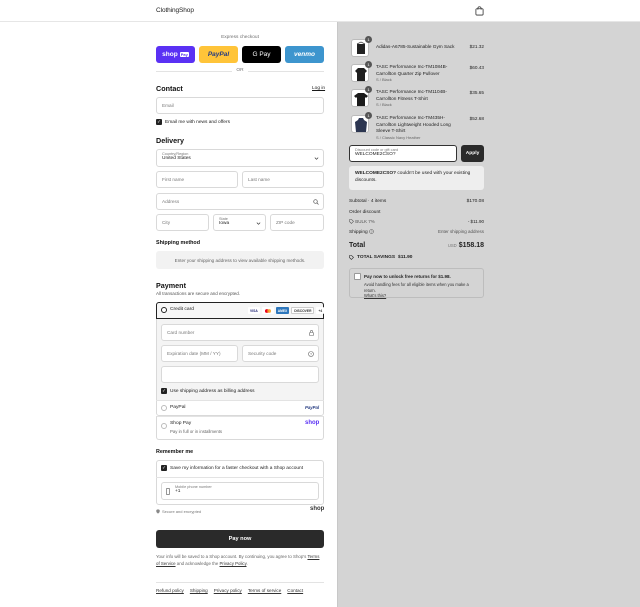  What do you see at coordinates (403, 153) in the screenshot?
I see `discount-code-field: Discount code or gift card WELCOME2CSO?` at bounding box center [403, 153].